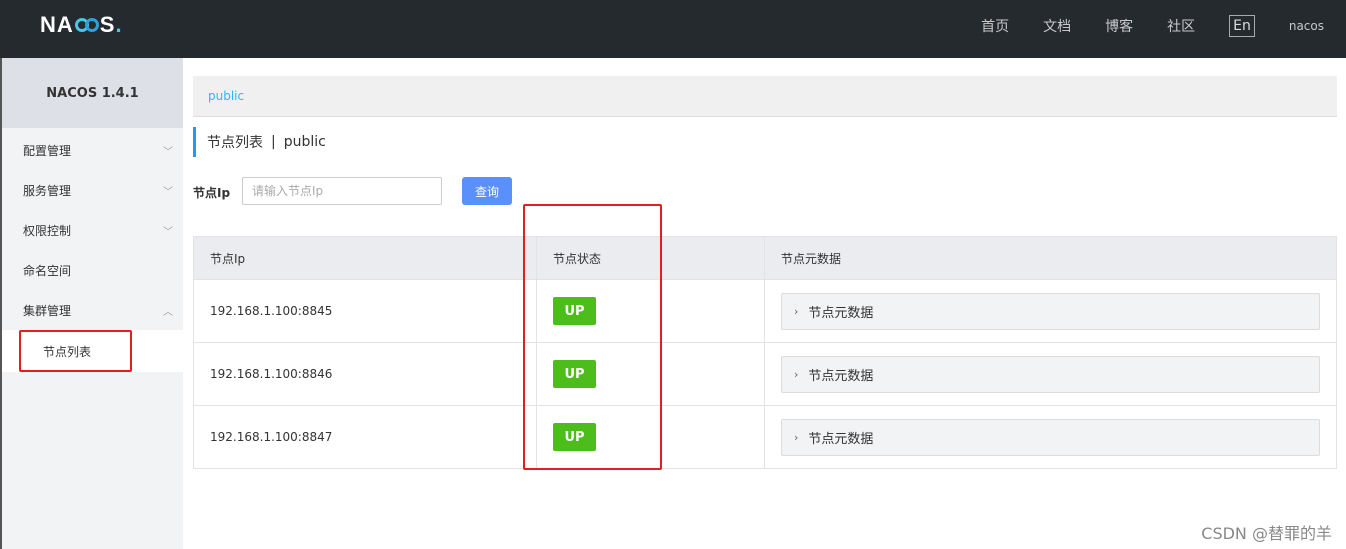 The image size is (1346, 549). Describe the element at coordinates (1306, 26) in the screenshot. I see `user-menu: nacos` at that location.